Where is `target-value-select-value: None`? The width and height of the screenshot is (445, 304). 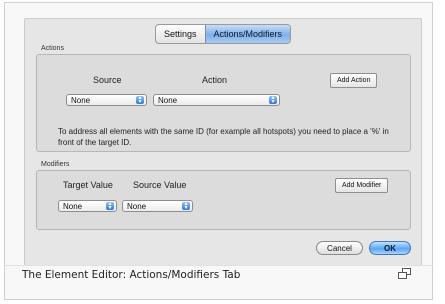
target-value-select-value: None is located at coordinates (73, 206).